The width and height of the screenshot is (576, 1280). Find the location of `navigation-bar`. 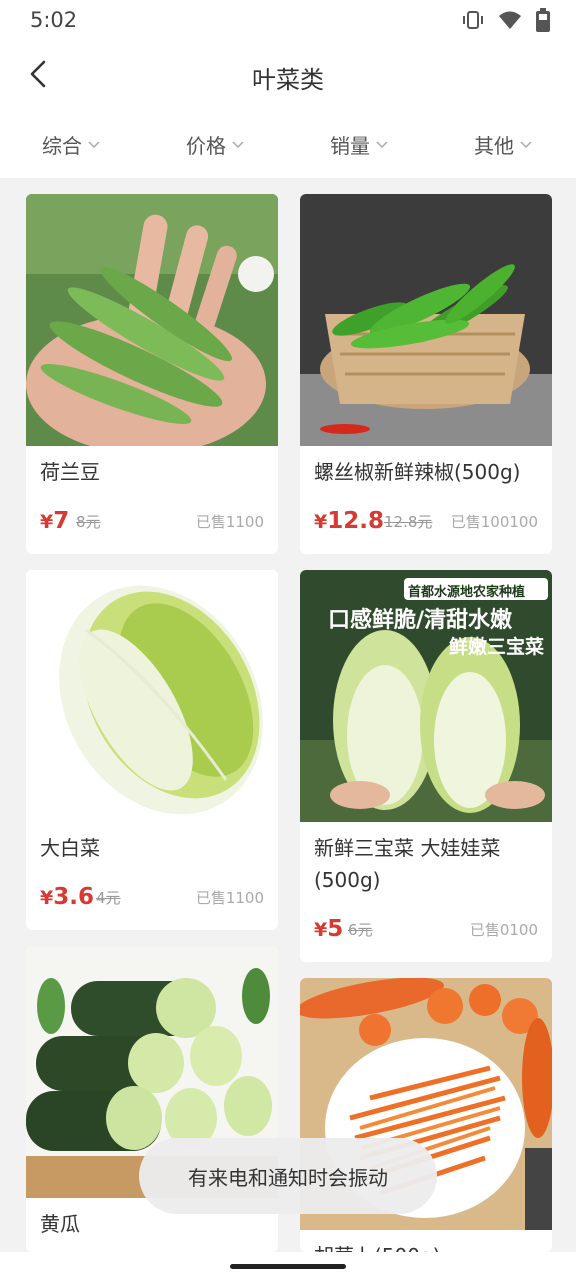

navigation-bar is located at coordinates (288, 1266).